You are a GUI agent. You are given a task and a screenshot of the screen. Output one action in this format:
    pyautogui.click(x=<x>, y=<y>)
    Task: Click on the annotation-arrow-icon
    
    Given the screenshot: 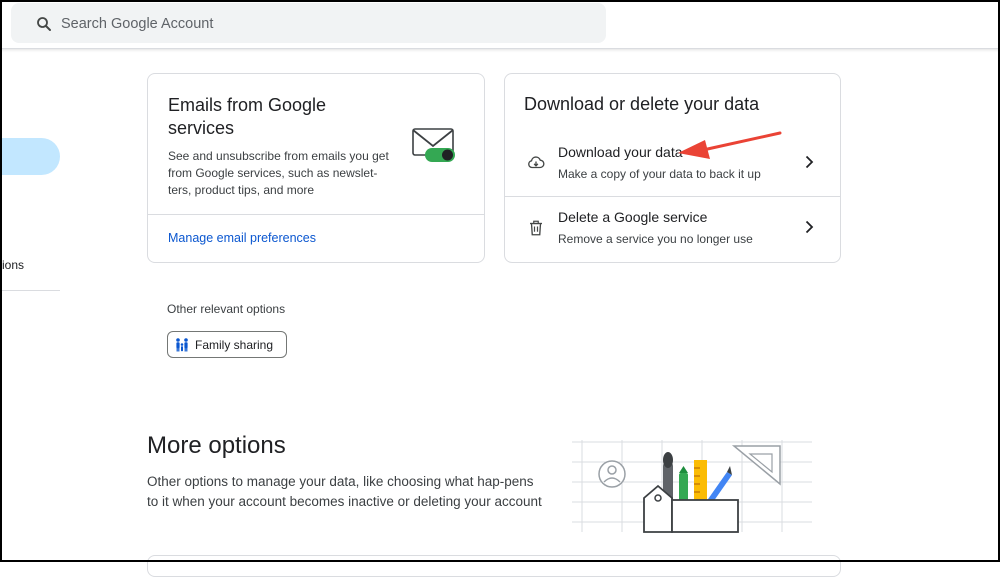 What is the action you would take?
    pyautogui.click(x=730, y=145)
    